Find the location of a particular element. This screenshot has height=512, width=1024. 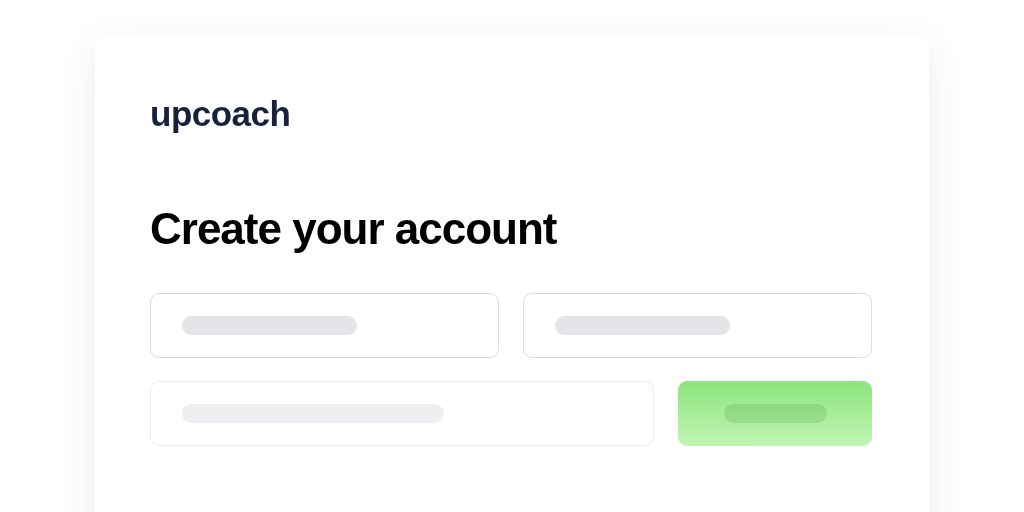

logo: upcoach is located at coordinates (220, 114).